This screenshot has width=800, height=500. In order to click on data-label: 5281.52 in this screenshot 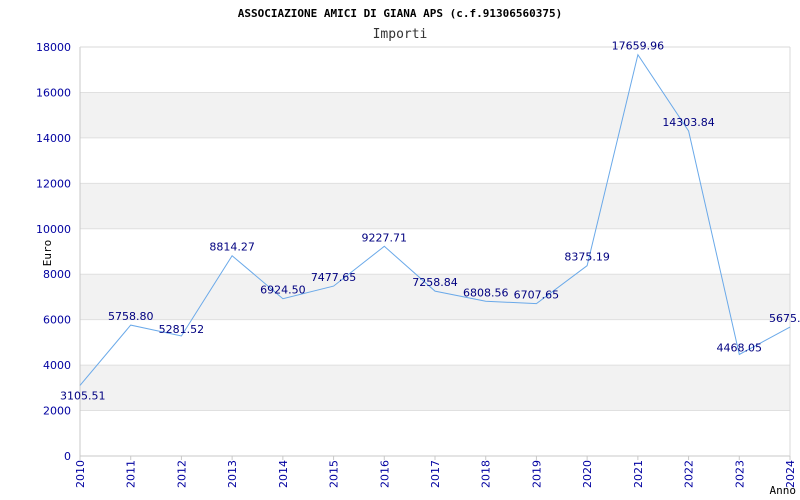, I will do `click(182, 329)`.